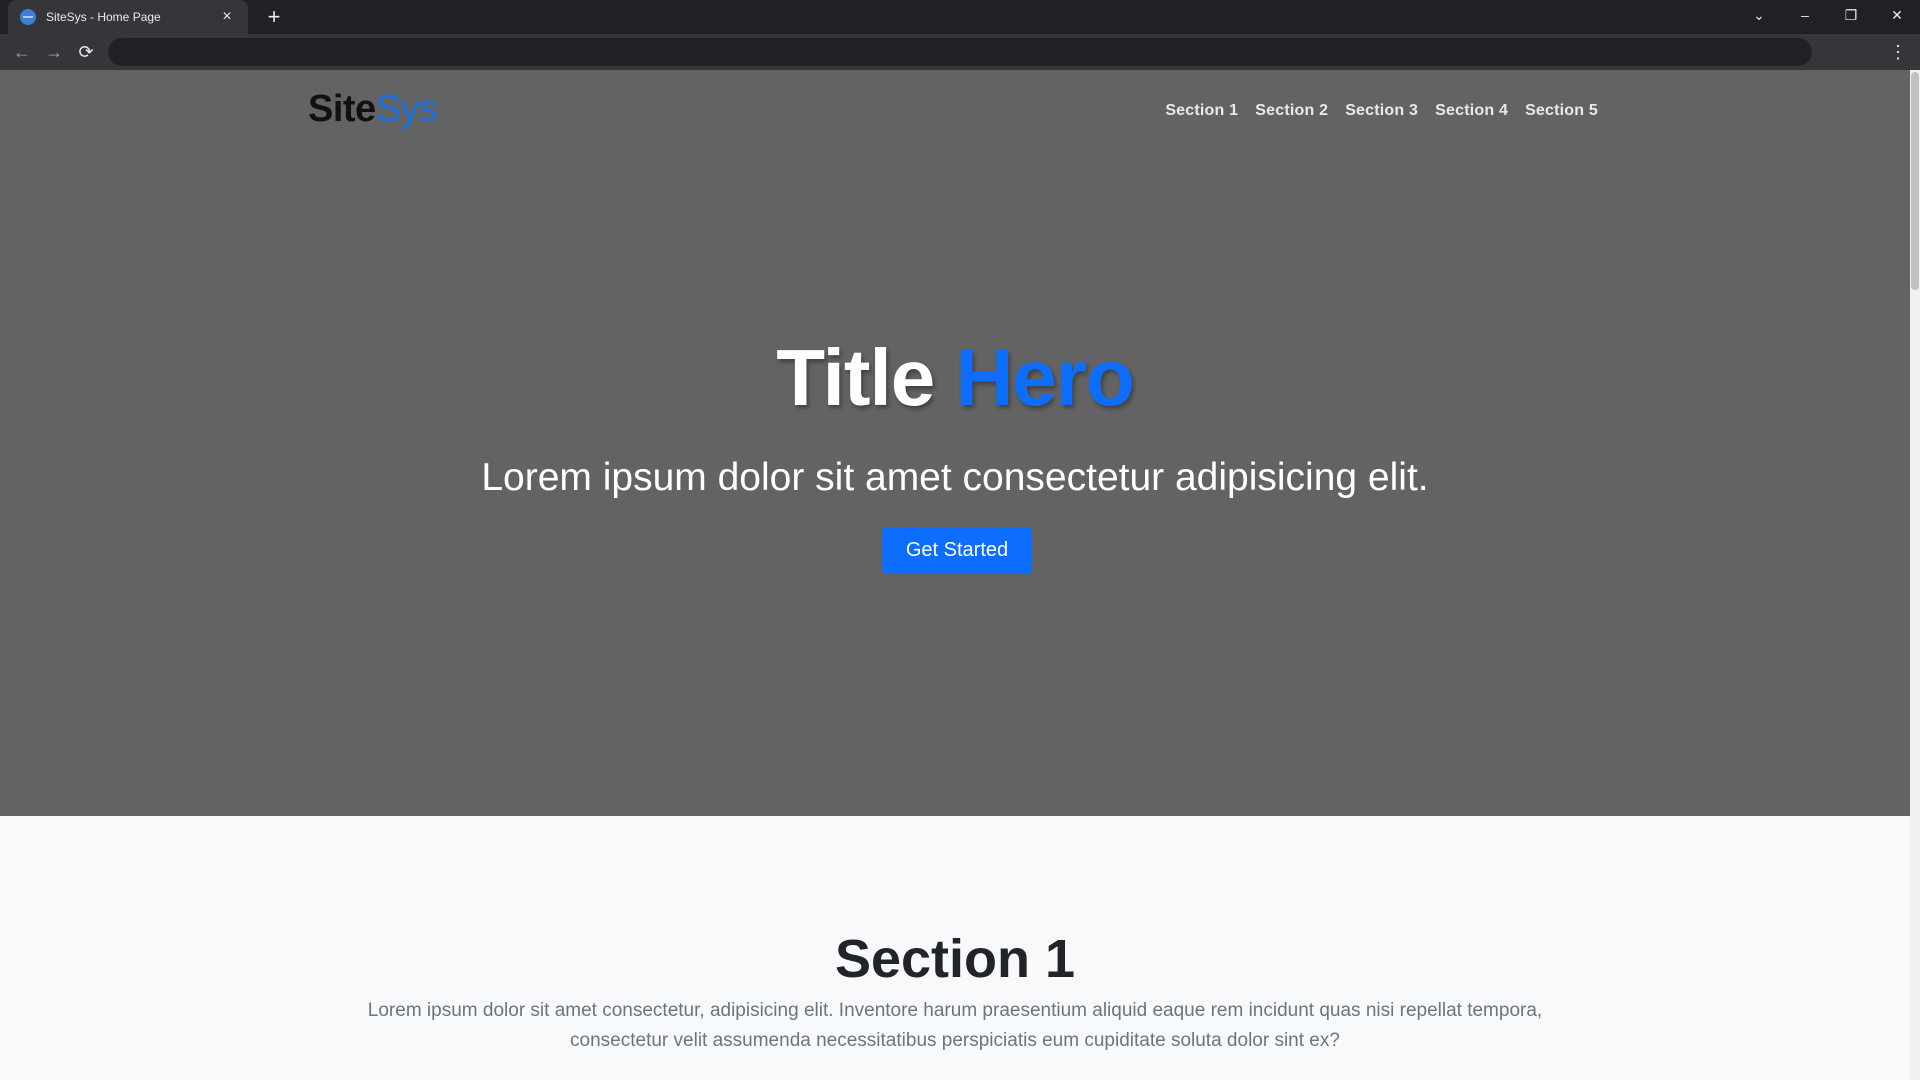 This screenshot has height=1080, width=1920. I want to click on minimize-button: –, so click(1805, 15).